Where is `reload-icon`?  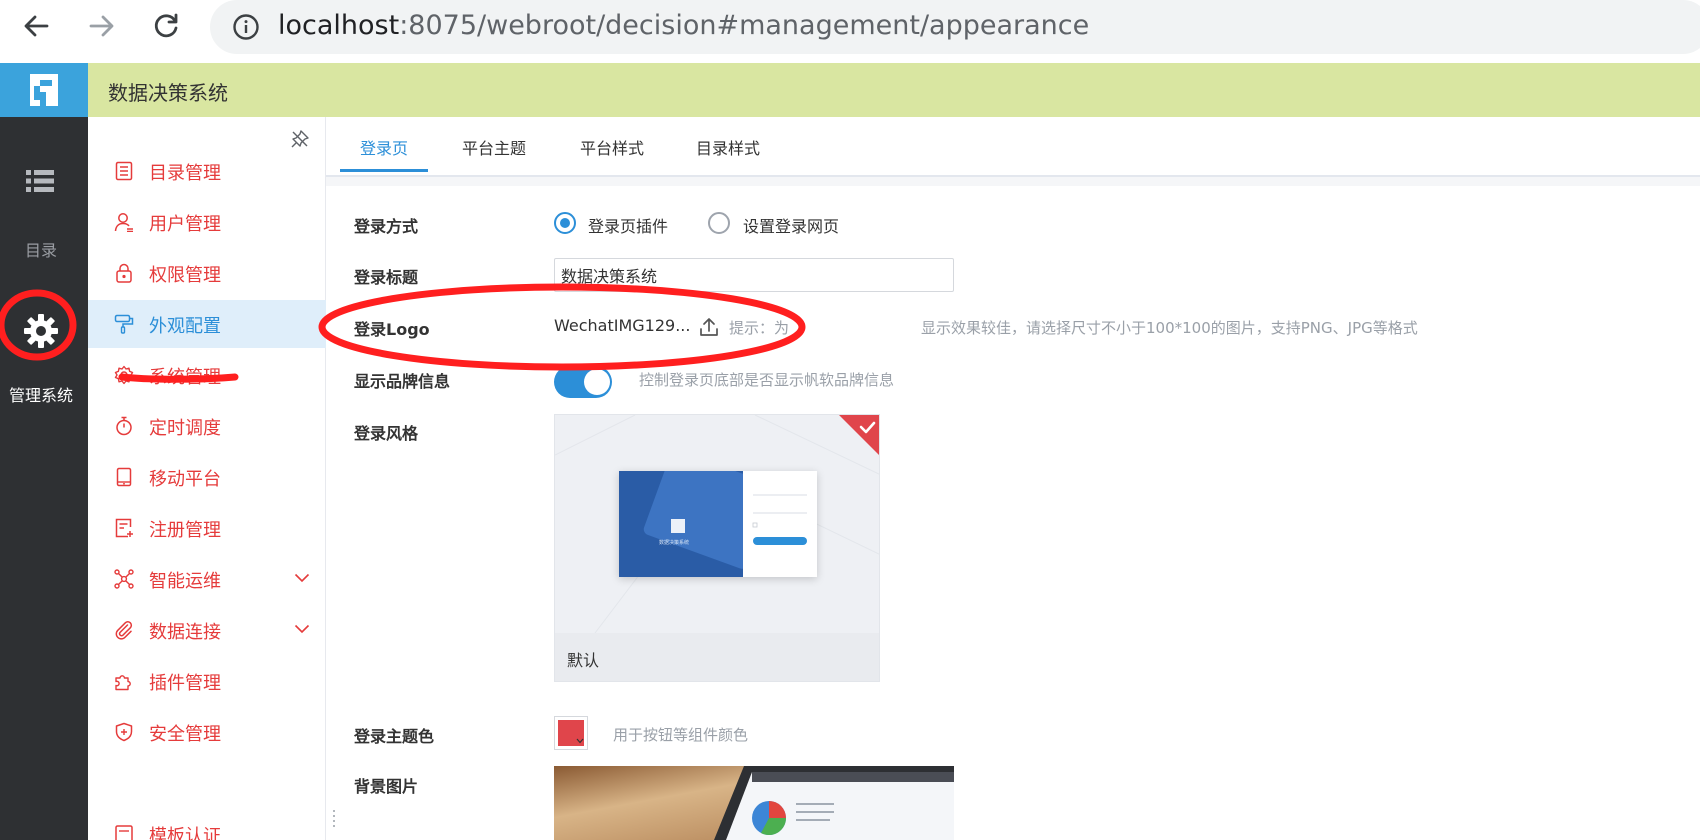
reload-icon is located at coordinates (166, 25).